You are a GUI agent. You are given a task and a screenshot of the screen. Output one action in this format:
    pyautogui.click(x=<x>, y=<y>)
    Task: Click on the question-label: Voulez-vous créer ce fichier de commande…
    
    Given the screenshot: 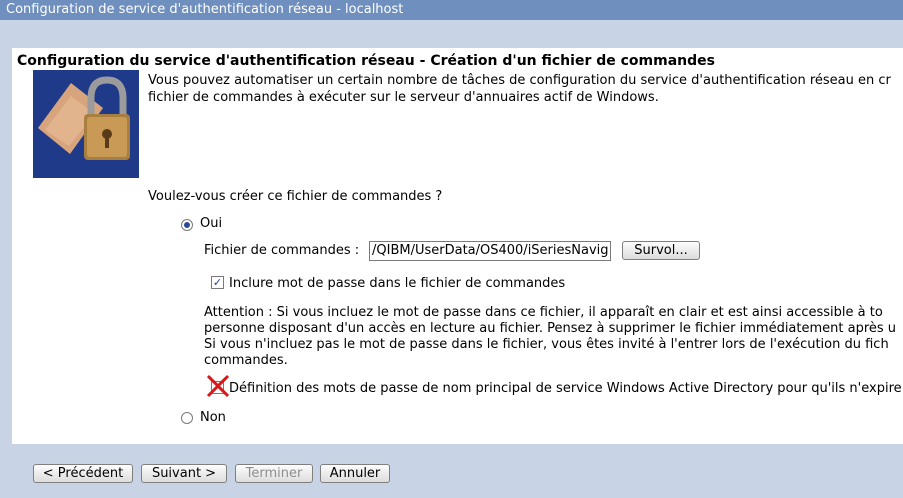 What is the action you would take?
    pyautogui.click(x=295, y=196)
    